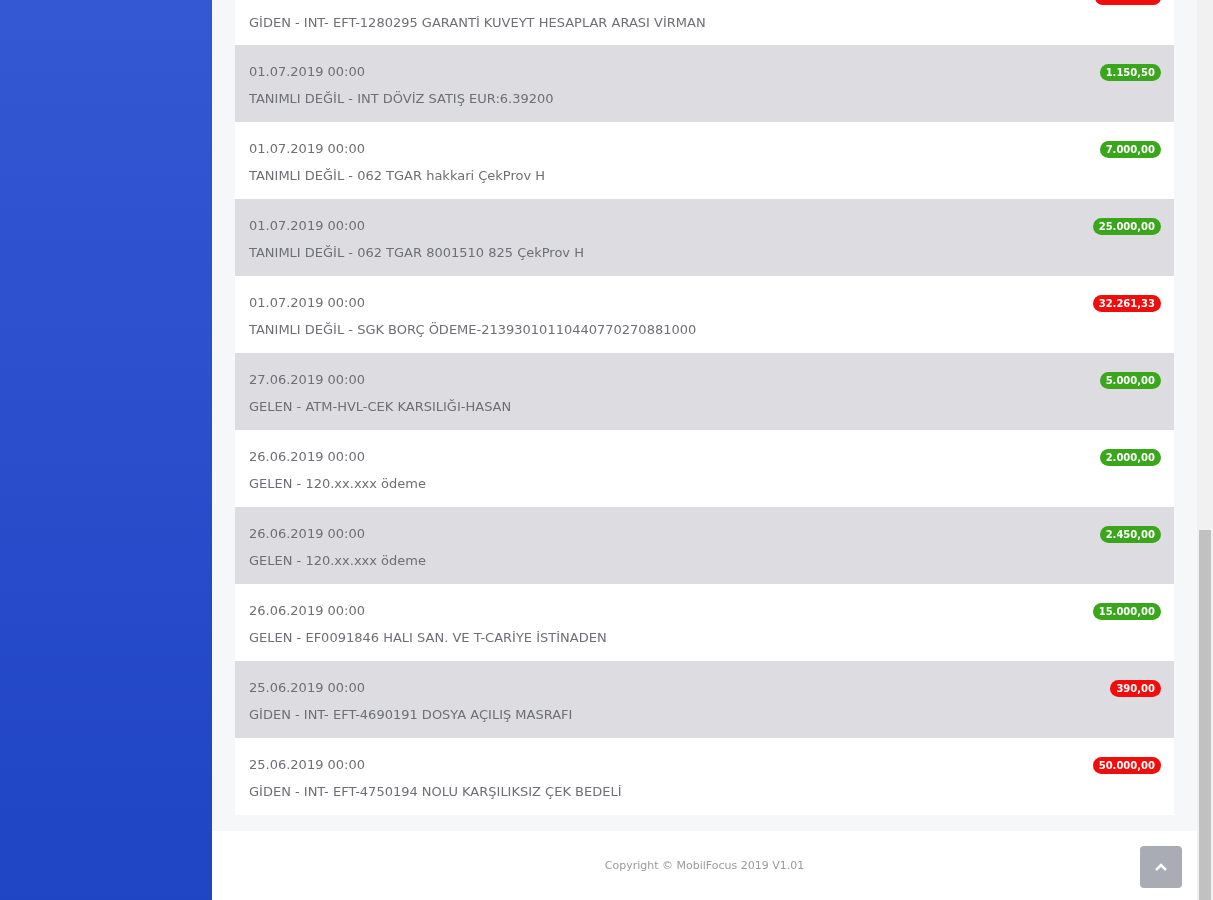  What do you see at coordinates (1205, 715) in the screenshot?
I see `scrollbar-thumb` at bounding box center [1205, 715].